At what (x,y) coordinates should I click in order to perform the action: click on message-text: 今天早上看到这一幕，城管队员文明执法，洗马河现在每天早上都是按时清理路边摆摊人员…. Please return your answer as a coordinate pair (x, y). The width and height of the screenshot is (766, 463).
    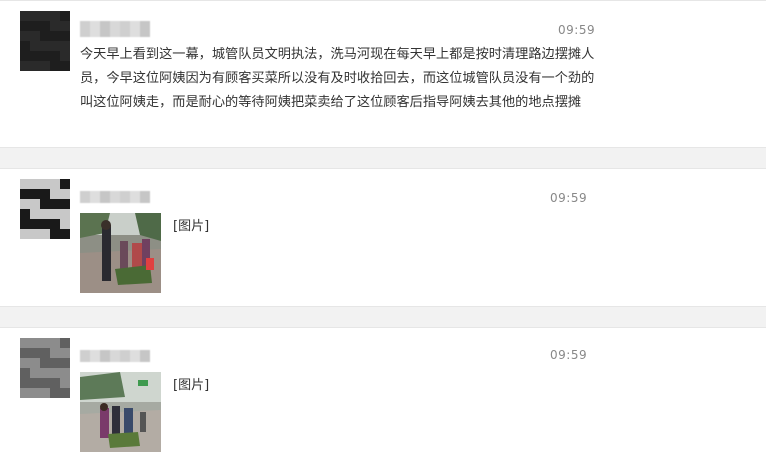
    Looking at the image, I should click on (337, 78).